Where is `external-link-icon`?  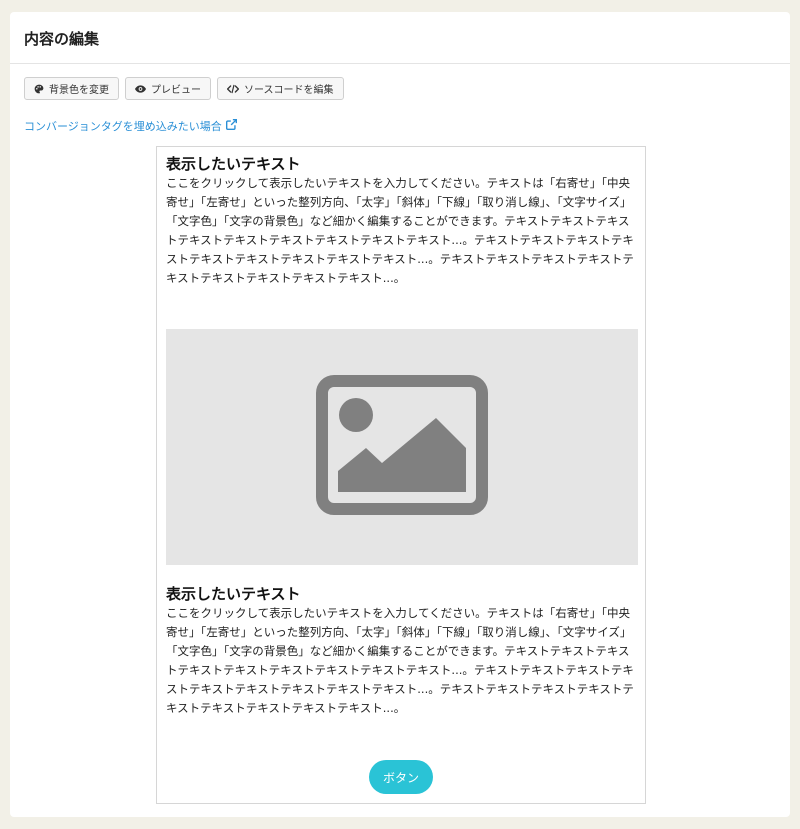 external-link-icon is located at coordinates (231, 126).